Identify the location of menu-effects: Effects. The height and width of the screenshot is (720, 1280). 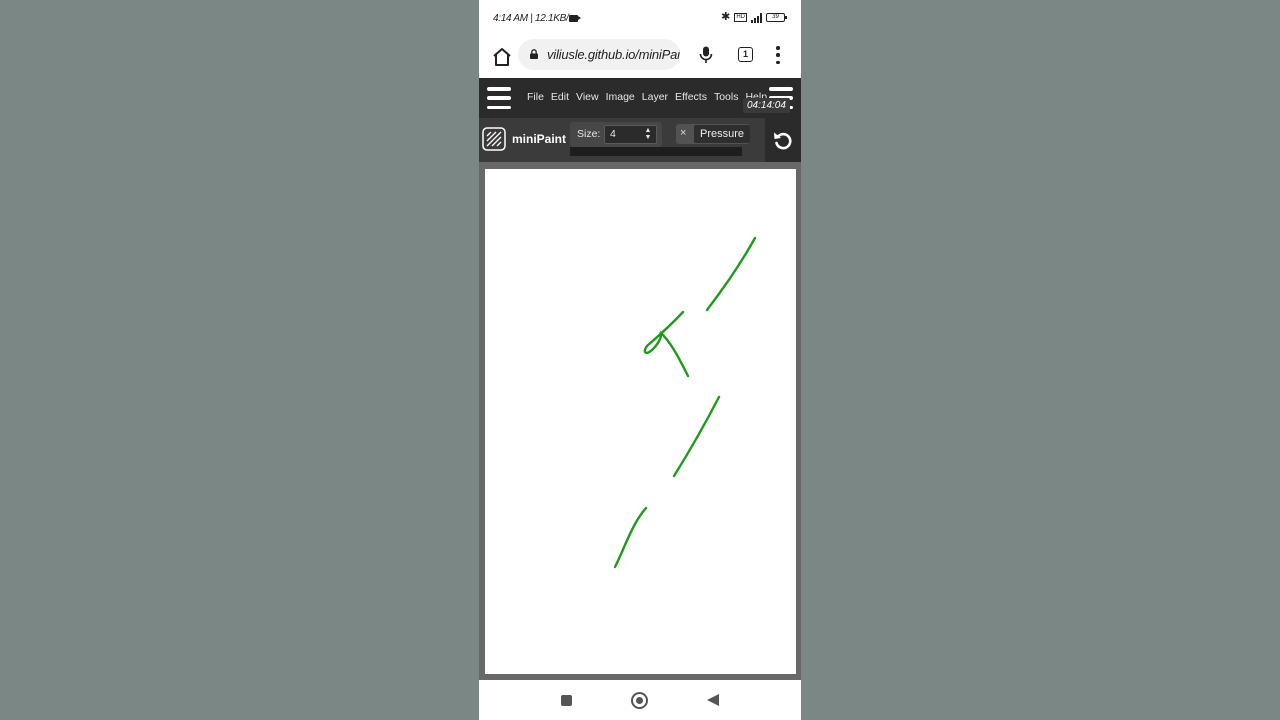
(691, 97).